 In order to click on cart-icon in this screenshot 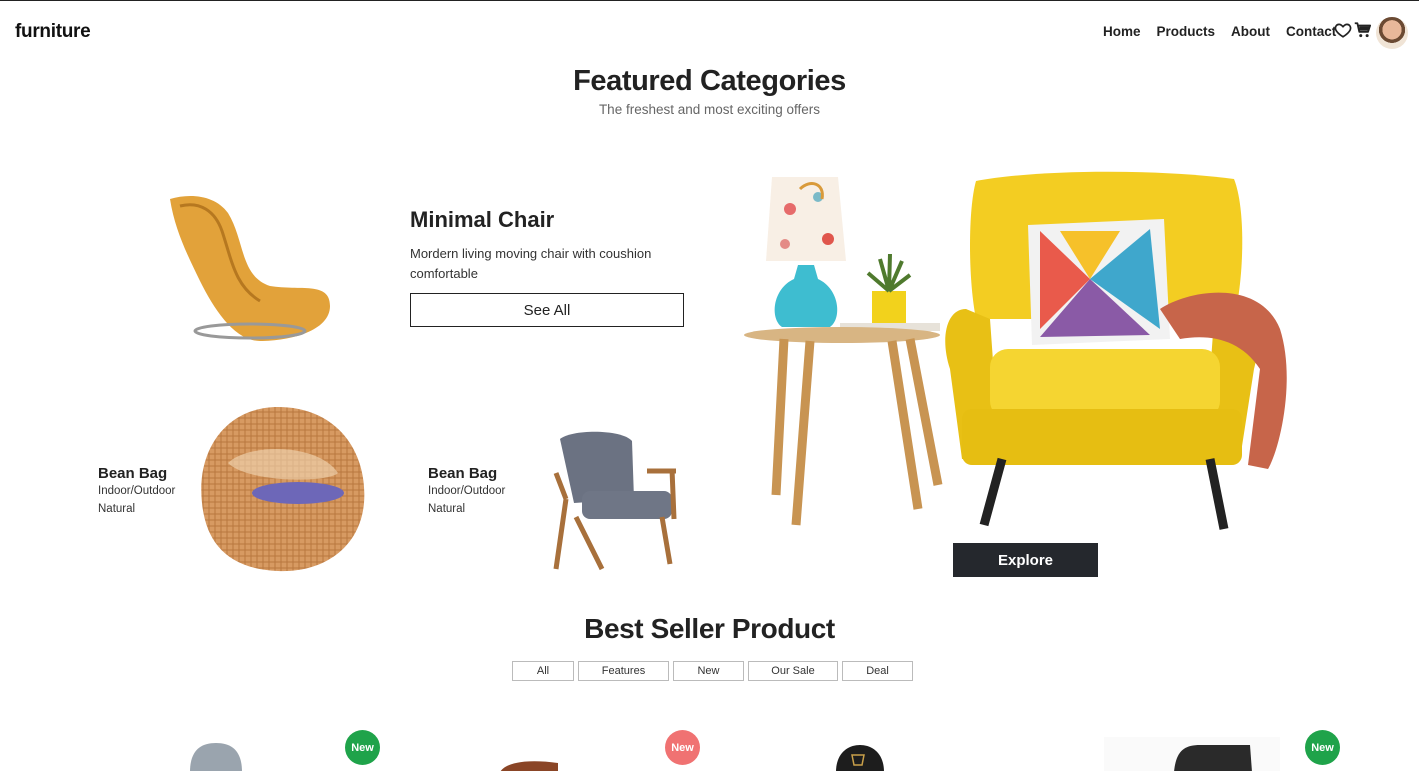, I will do `click(1363, 30)`.